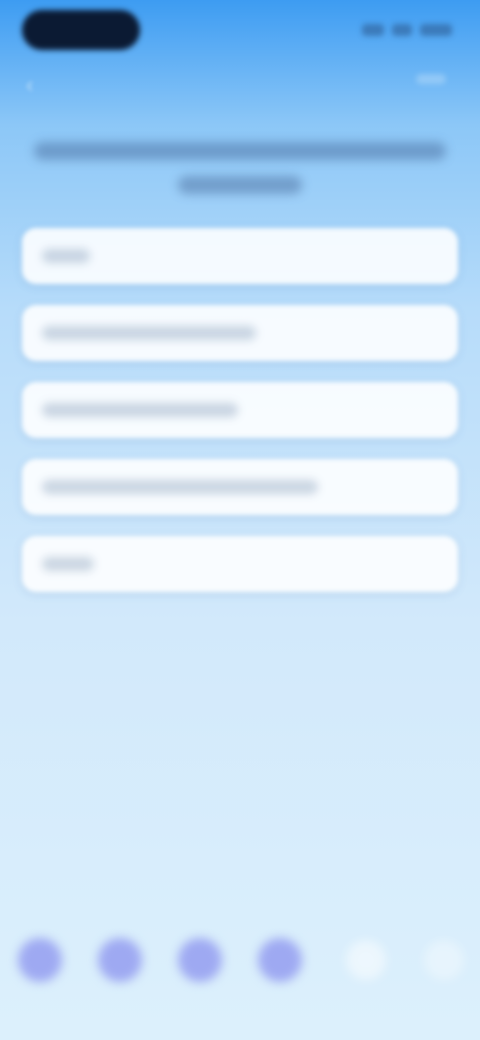  Describe the element at coordinates (444, 960) in the screenshot. I see `nav-item-6-icon` at that location.